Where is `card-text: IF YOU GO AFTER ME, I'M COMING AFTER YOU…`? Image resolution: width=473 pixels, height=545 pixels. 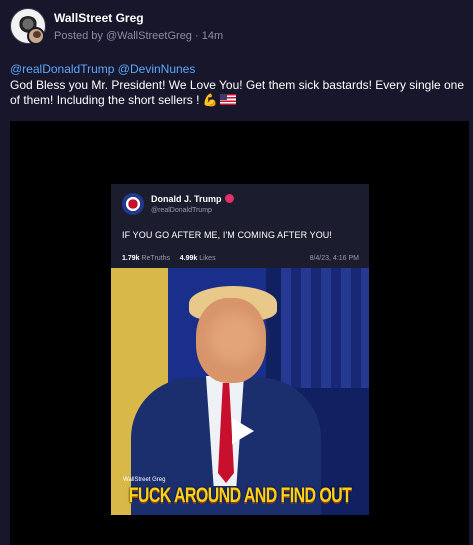
card-text: IF YOU GO AFTER ME, I'M COMING AFTER YOU… is located at coordinates (227, 235).